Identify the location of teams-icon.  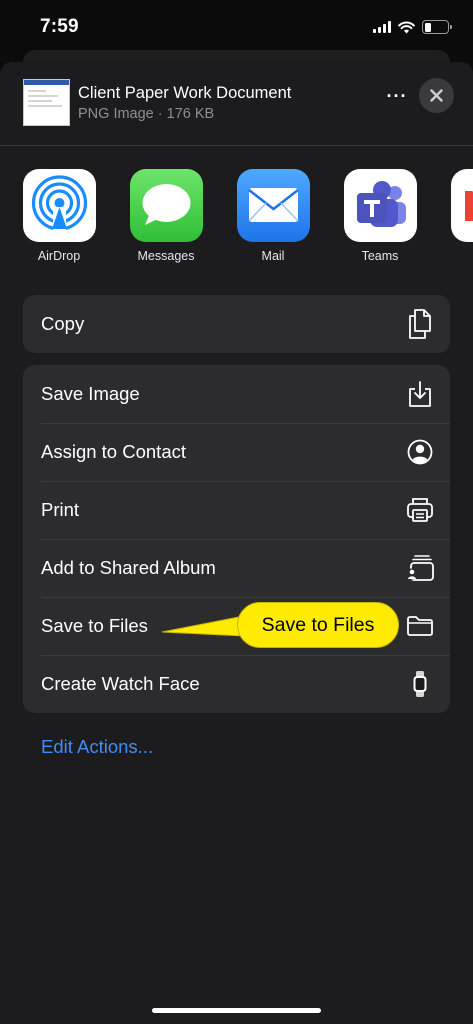
(380, 205).